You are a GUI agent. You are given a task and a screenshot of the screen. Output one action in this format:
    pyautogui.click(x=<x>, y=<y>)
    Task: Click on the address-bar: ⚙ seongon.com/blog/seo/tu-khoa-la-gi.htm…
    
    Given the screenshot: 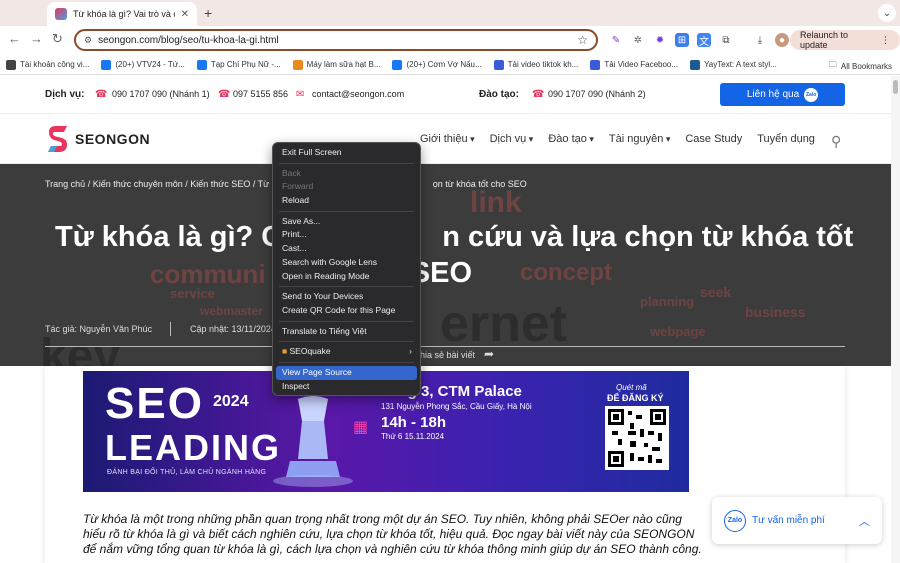 What is the action you would take?
    pyautogui.click(x=336, y=40)
    